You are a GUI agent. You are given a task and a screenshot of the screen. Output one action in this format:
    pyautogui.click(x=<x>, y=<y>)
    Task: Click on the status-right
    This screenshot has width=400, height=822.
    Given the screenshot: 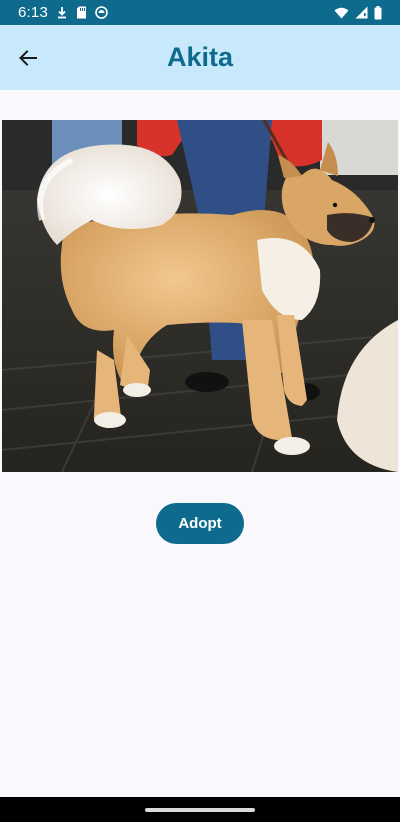 What is the action you would take?
    pyautogui.click(x=358, y=12)
    